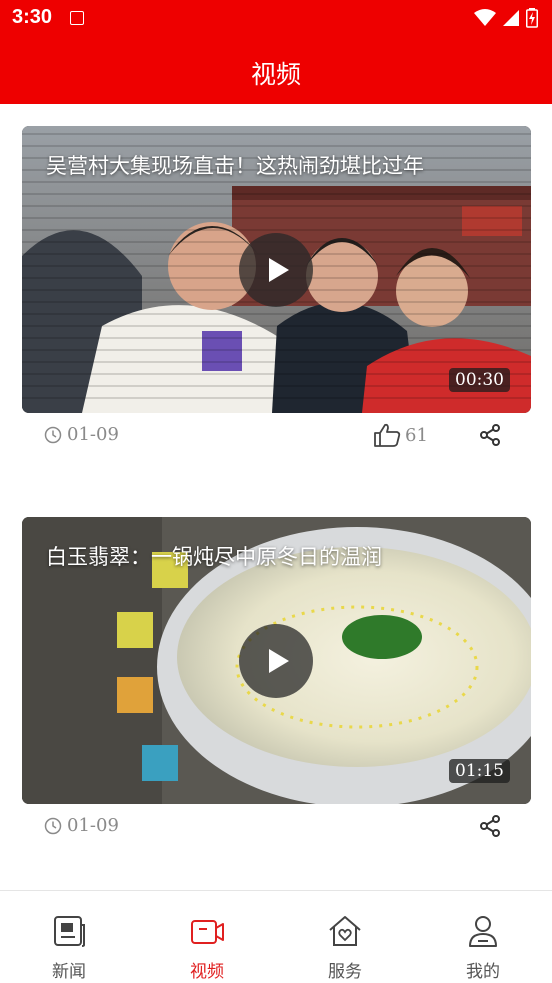 This screenshot has height=983, width=552. I want to click on video-title: 吴营村大集现场直击！这热闹劲堪比过年, so click(278, 165).